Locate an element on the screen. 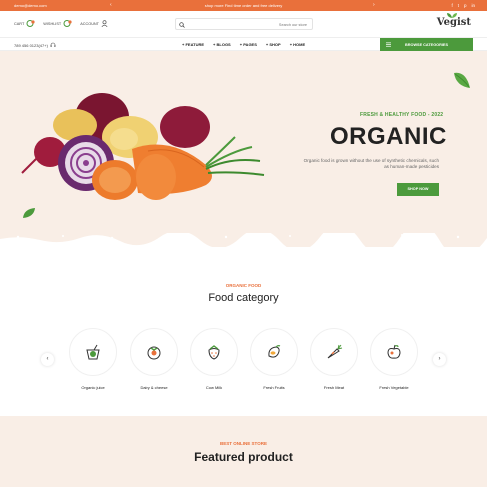  site-logo: Vegist is located at coordinates (453, 20).